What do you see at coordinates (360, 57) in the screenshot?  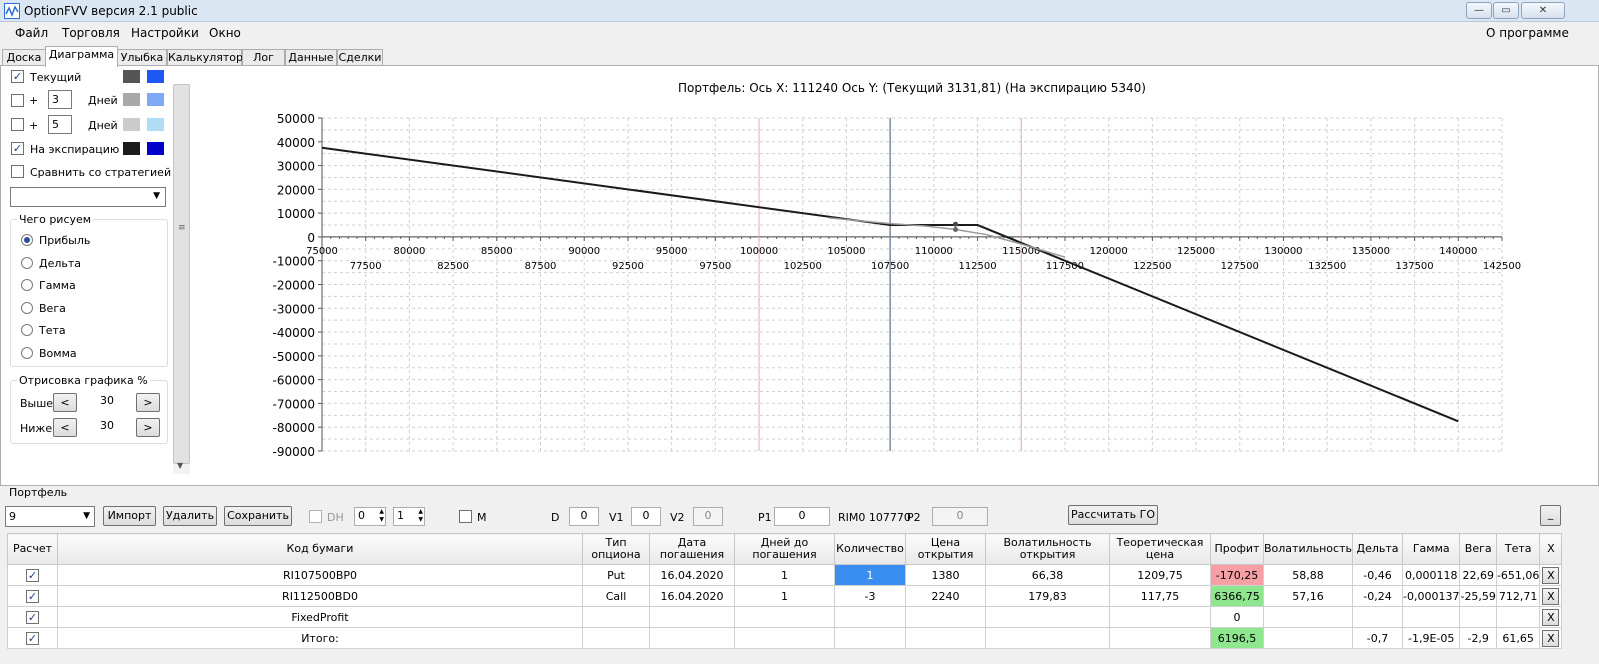 I see `tab-deals: Сделки` at bounding box center [360, 57].